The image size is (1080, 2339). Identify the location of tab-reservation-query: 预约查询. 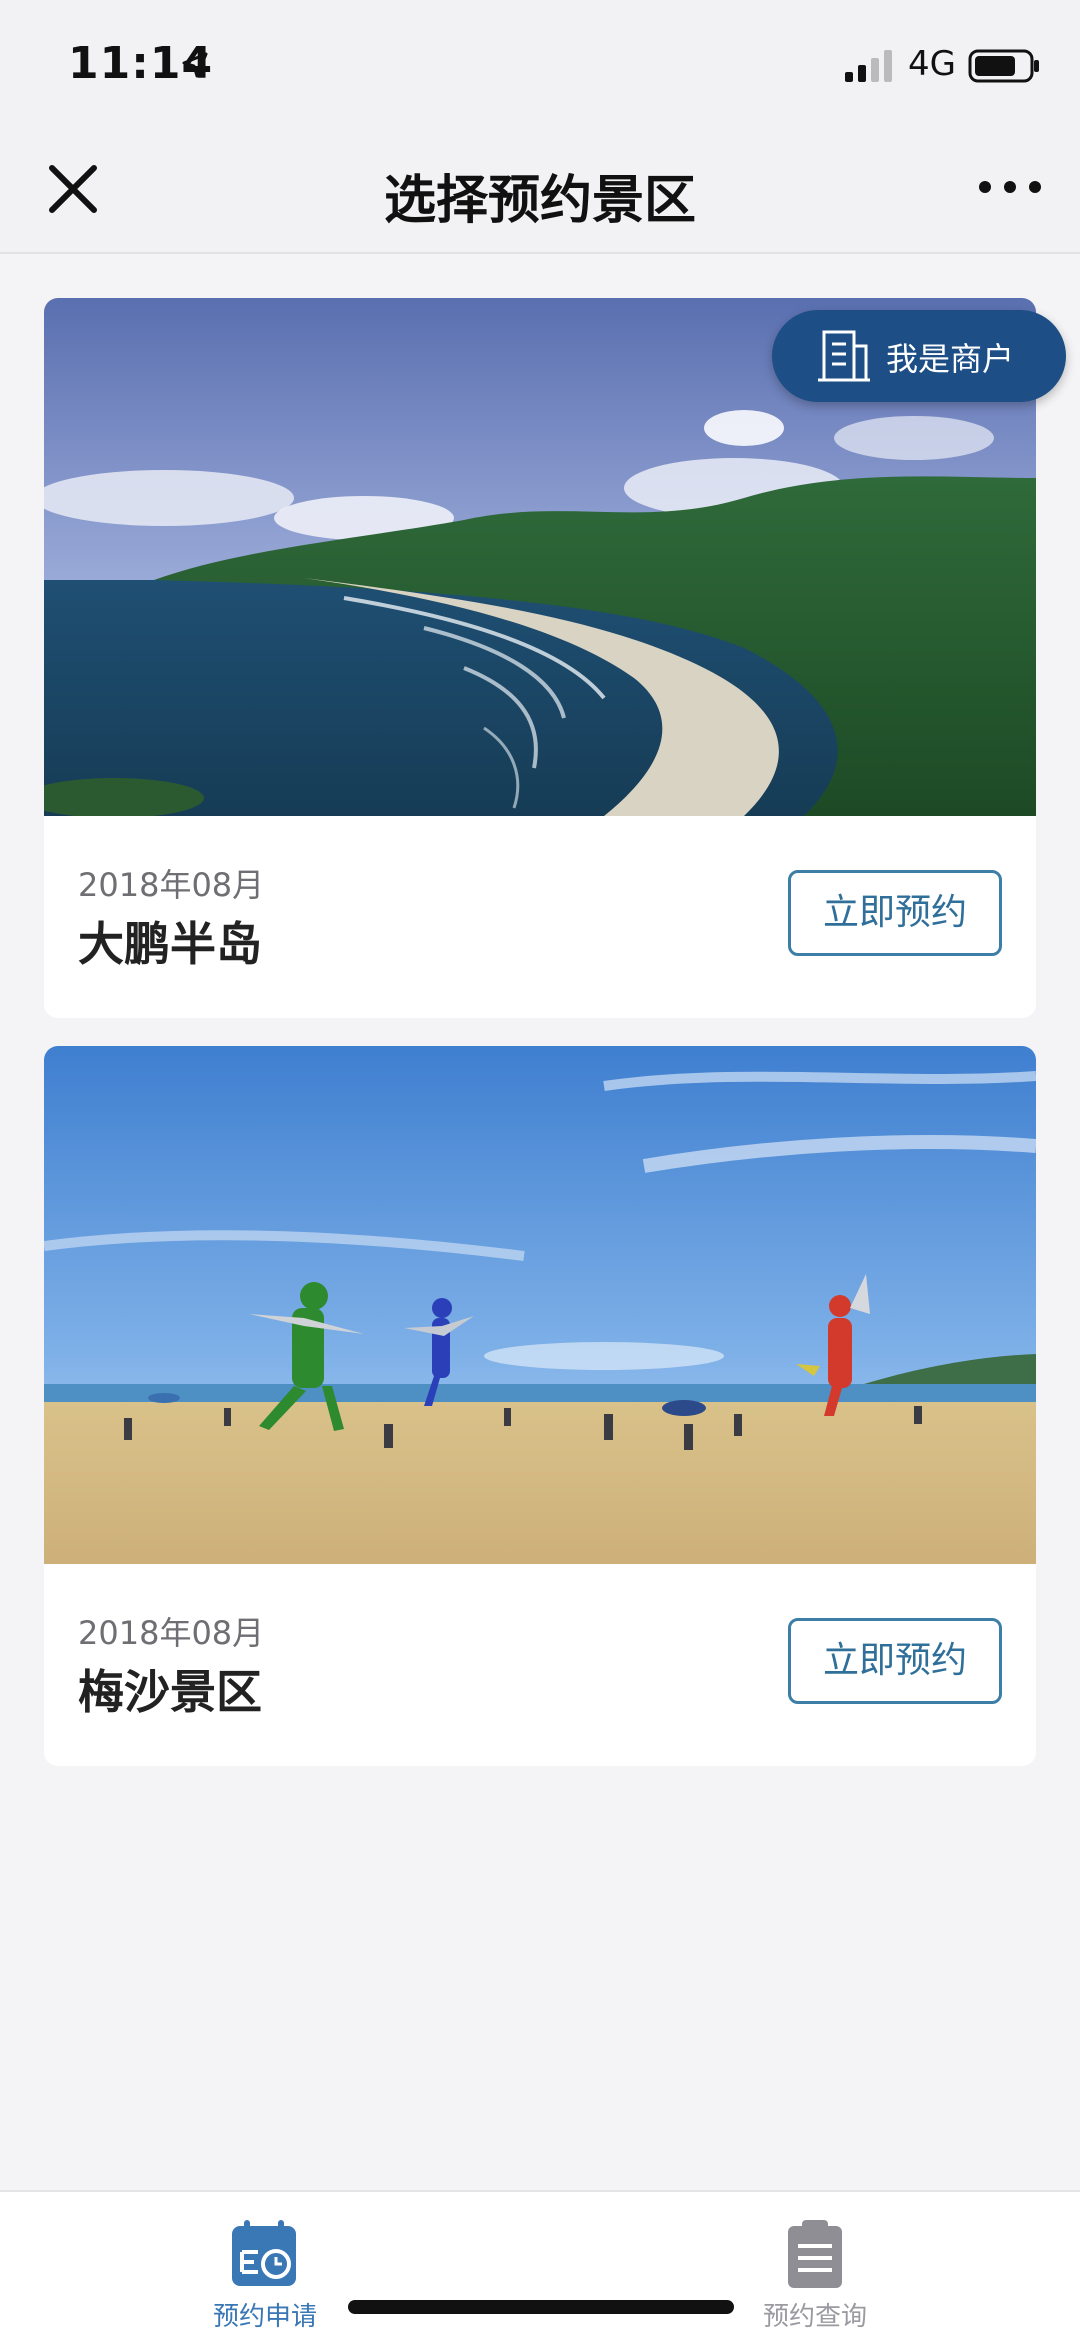
(815, 2278).